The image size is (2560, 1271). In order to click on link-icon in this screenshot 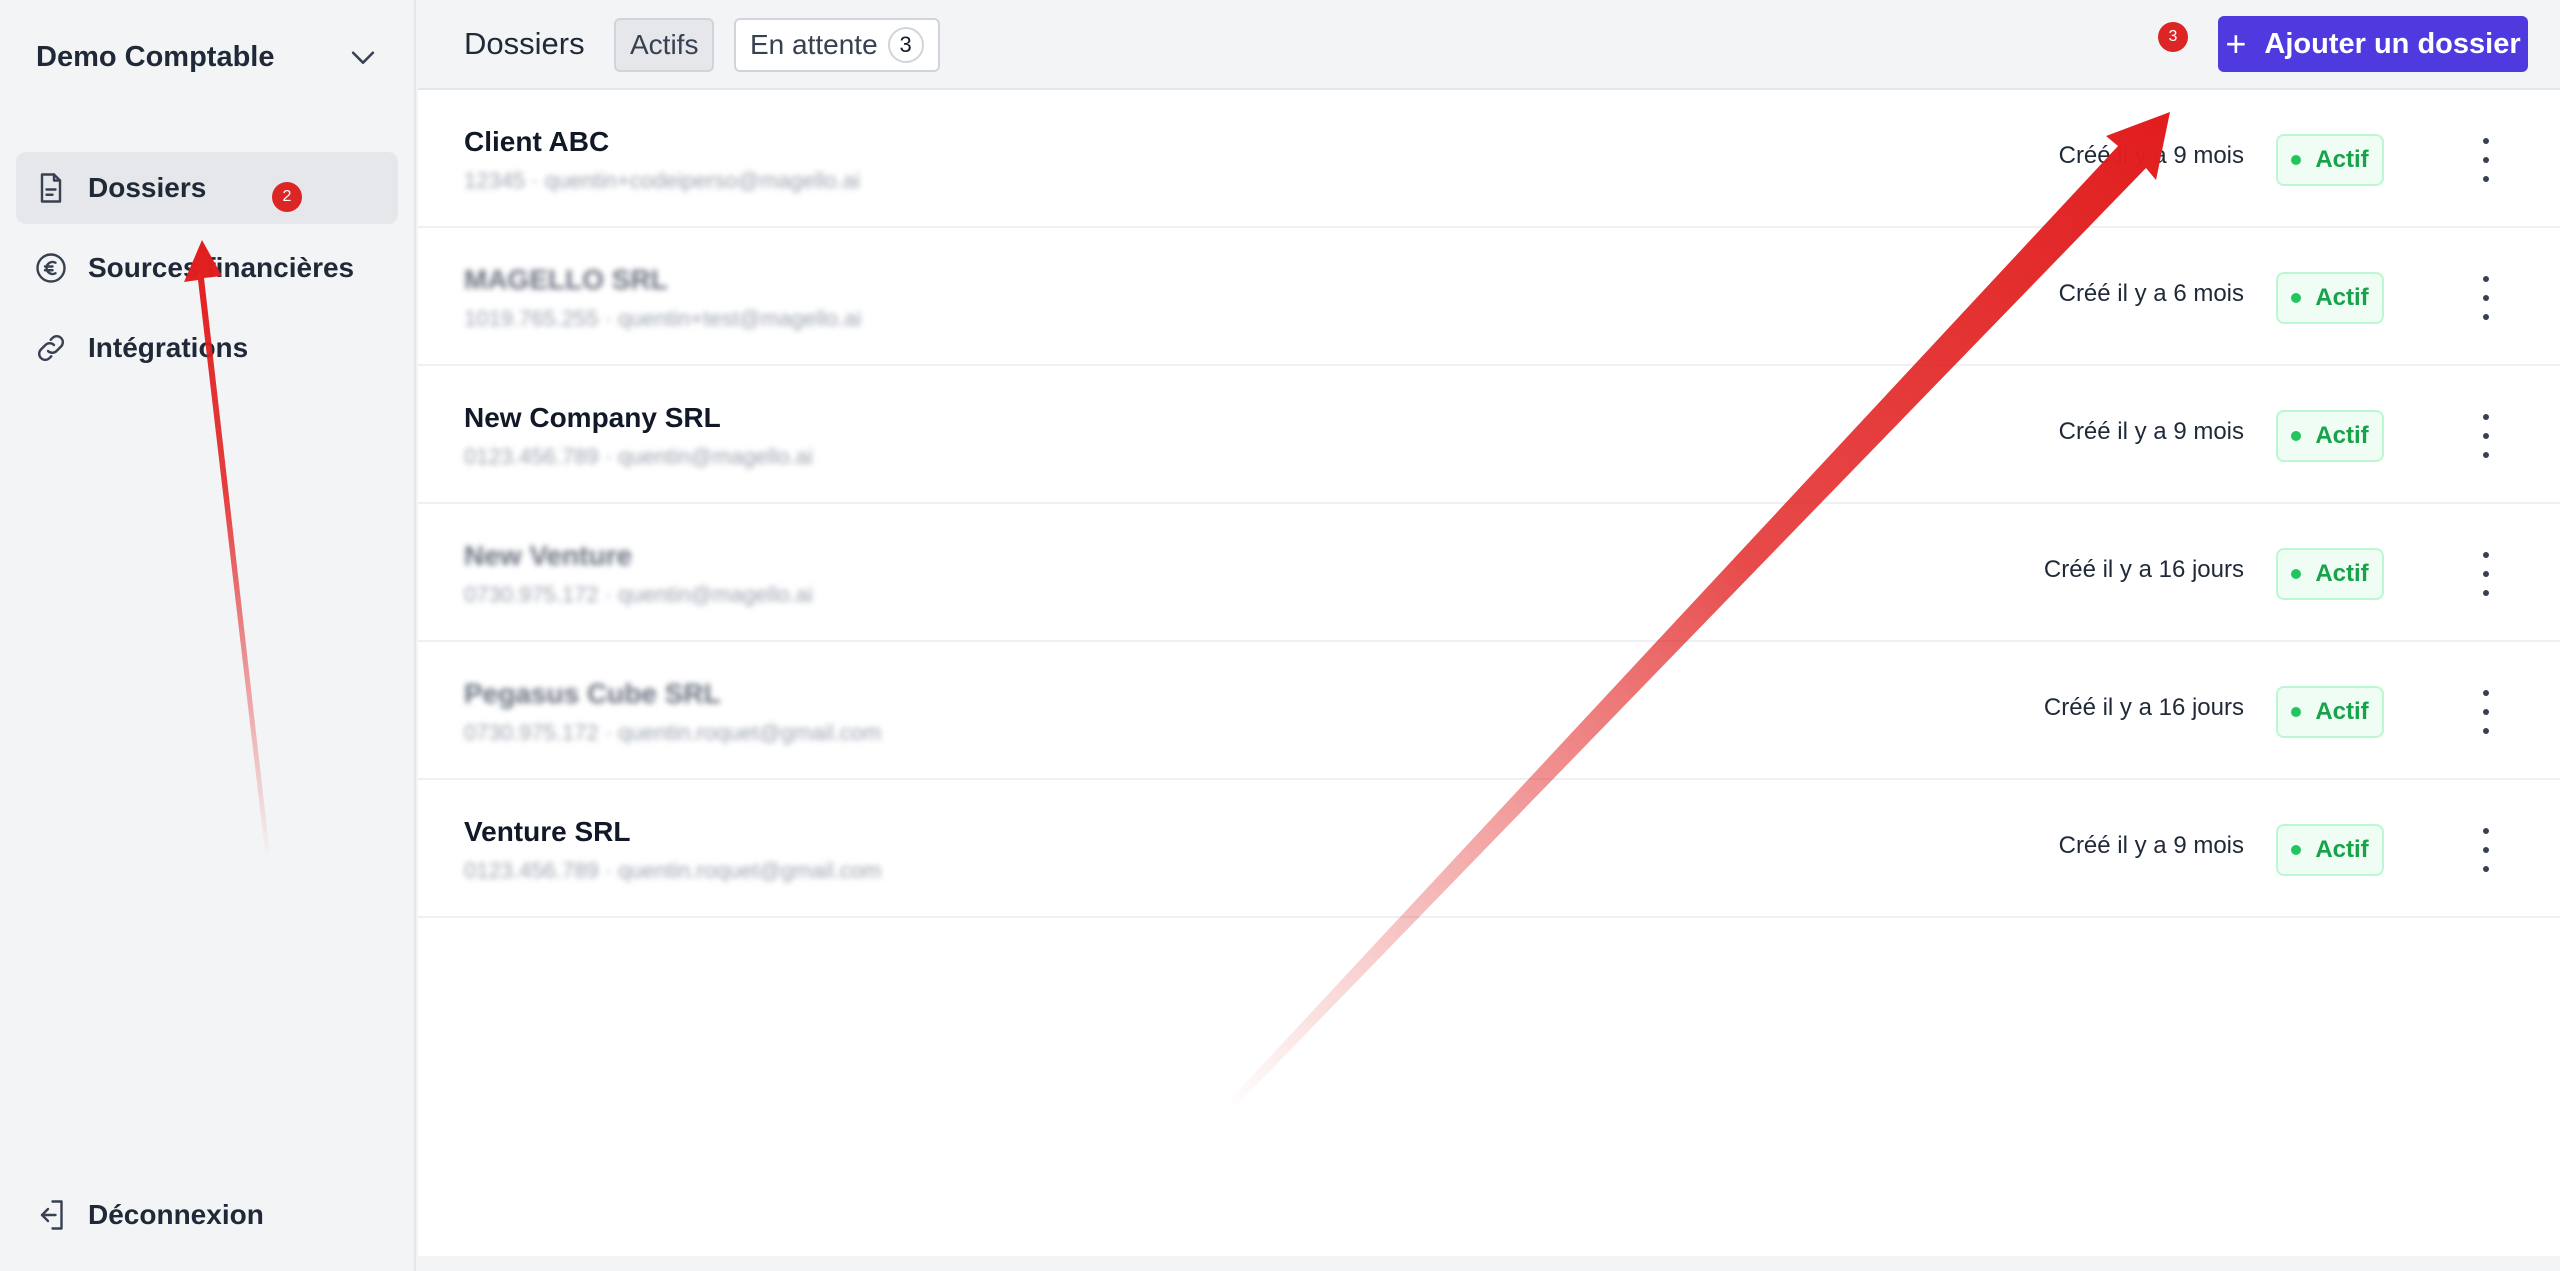, I will do `click(51, 348)`.